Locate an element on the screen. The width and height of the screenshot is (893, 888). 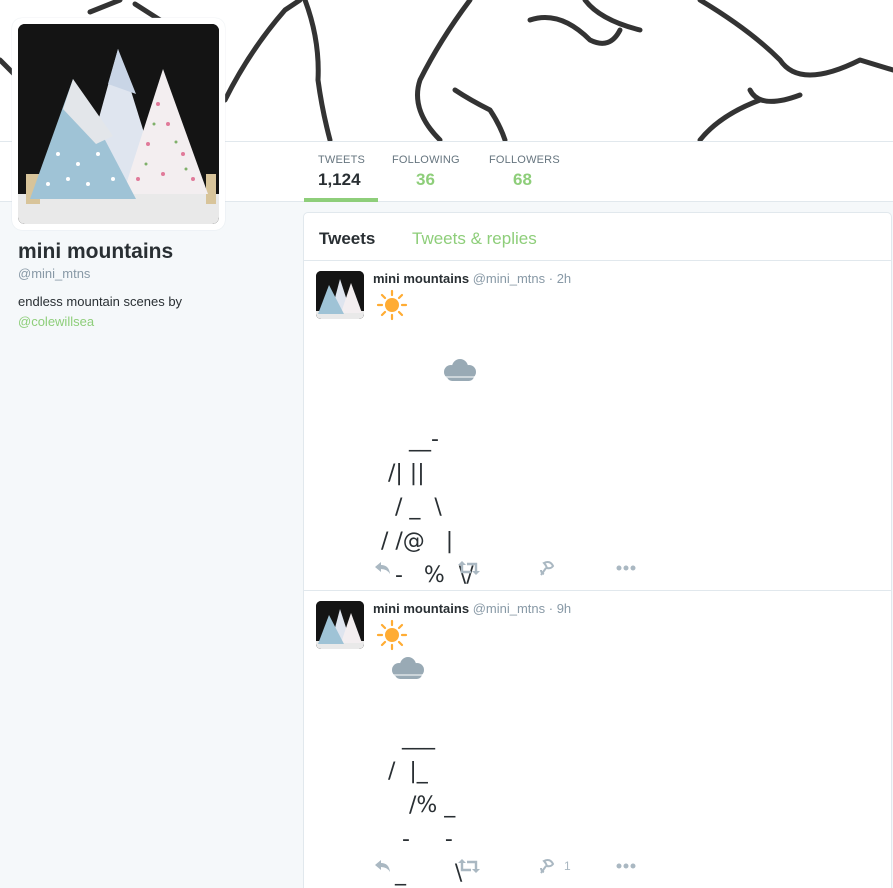
profile-handle: @mini_mtns is located at coordinates (54, 273).